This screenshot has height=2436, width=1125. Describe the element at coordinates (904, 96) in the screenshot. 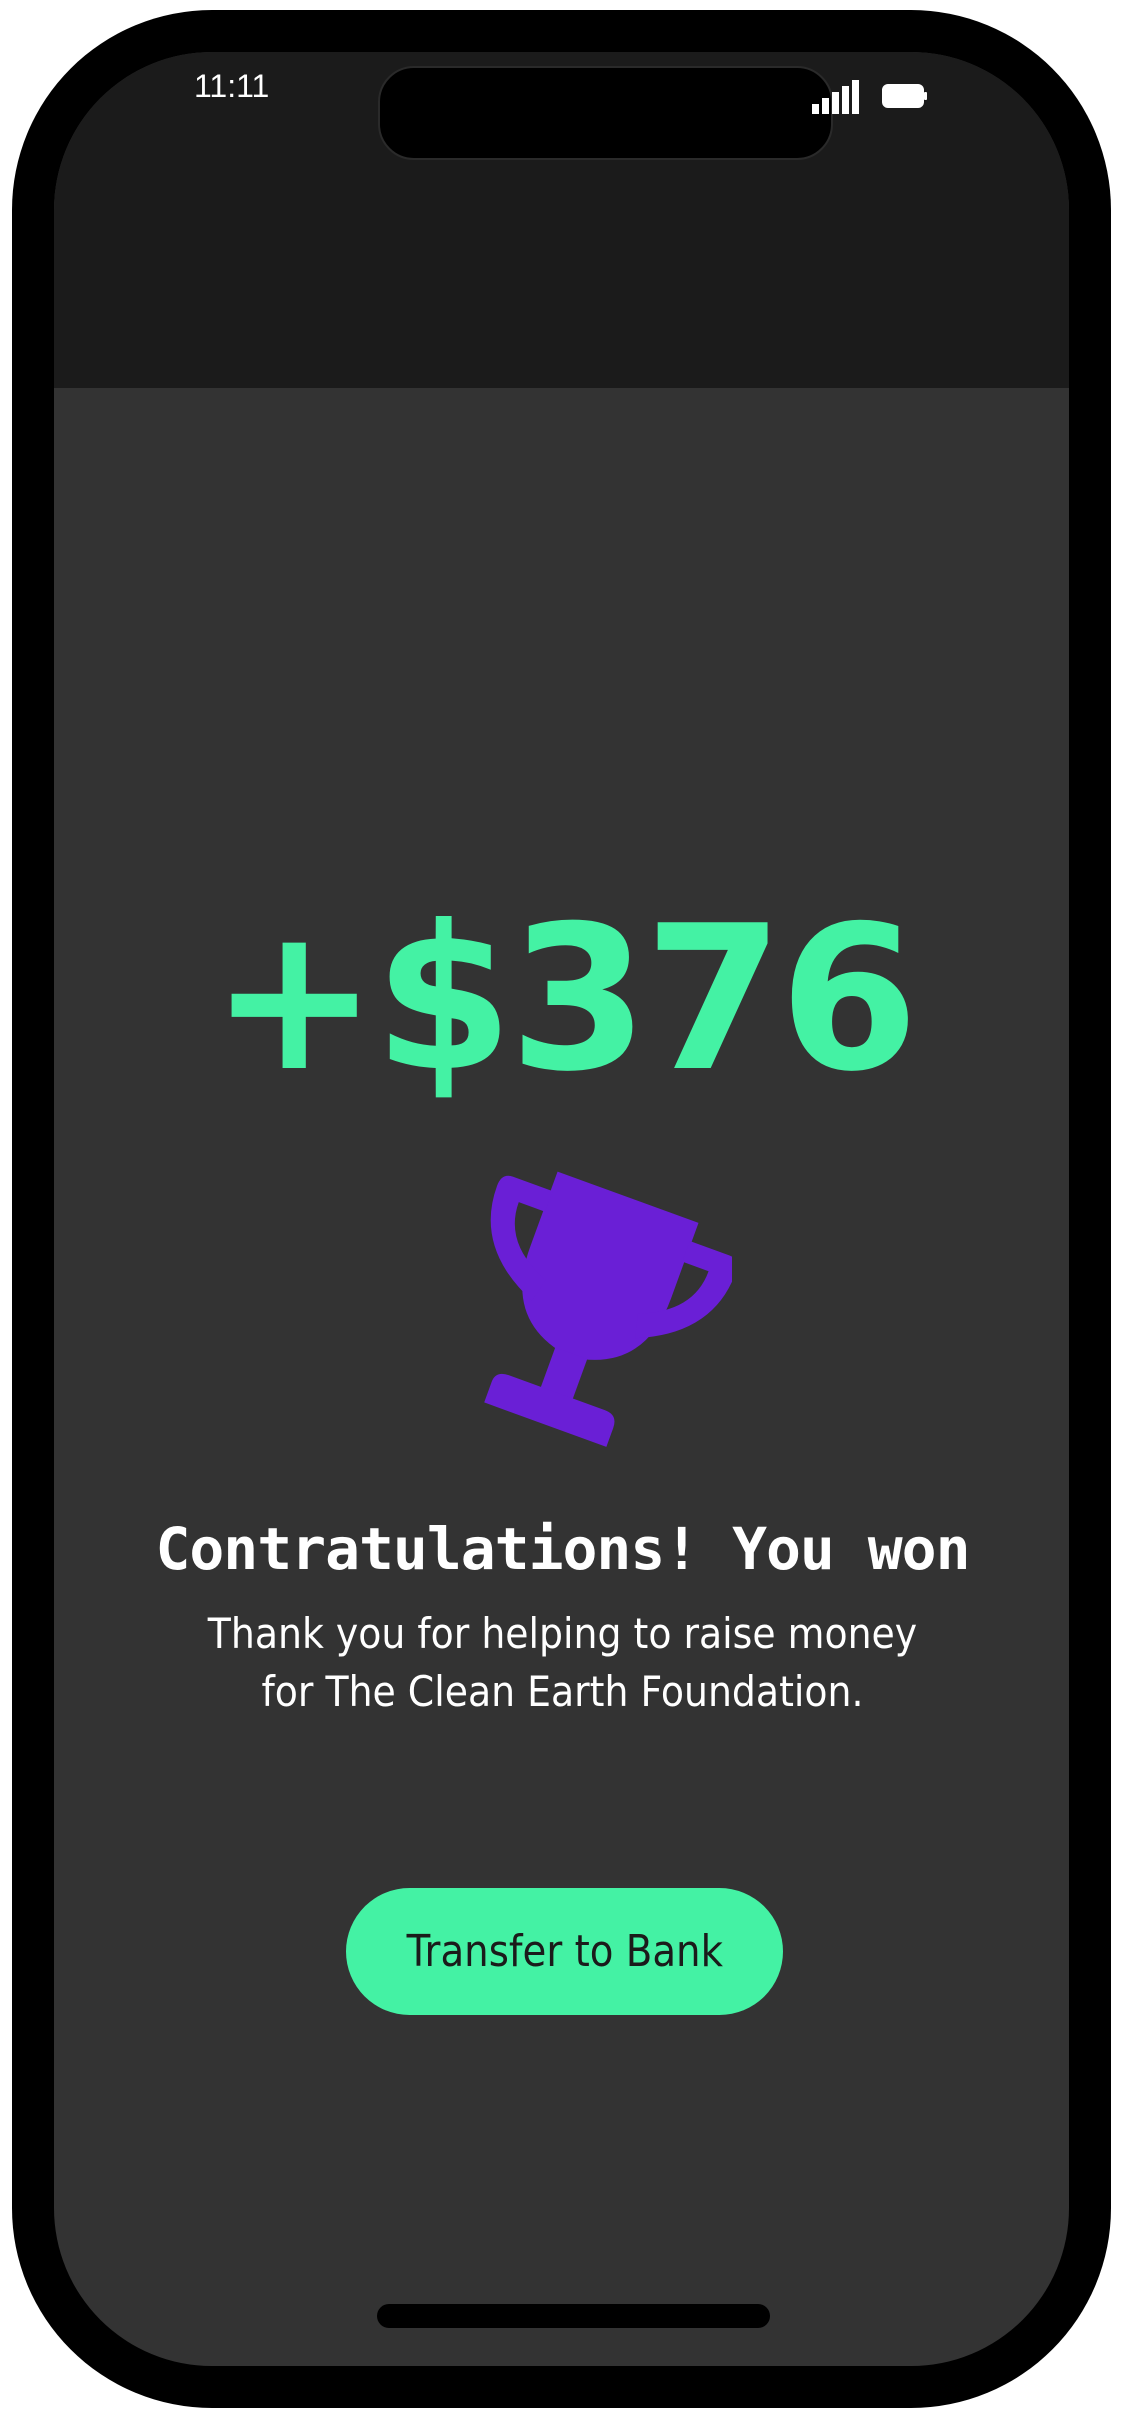

I see `battery-icon` at that location.